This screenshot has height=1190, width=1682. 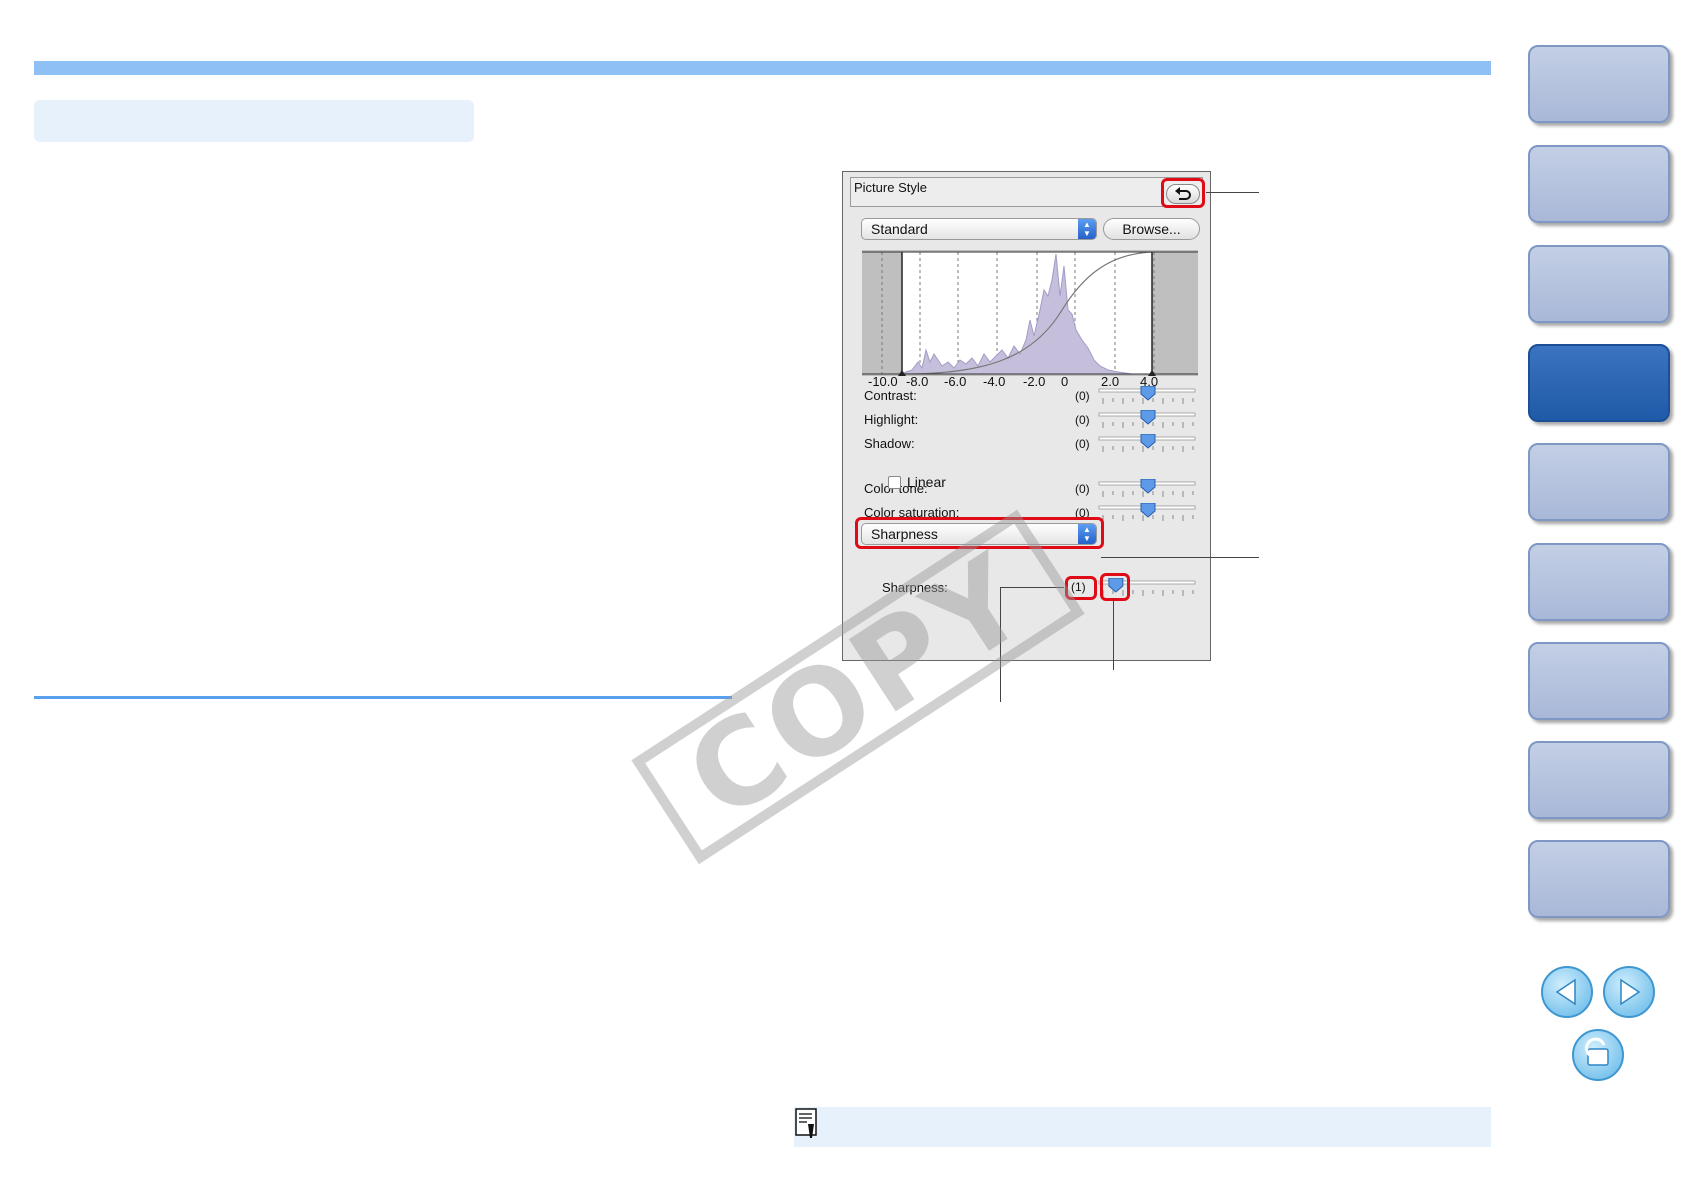 I want to click on side-tab-4-active, so click(x=1599, y=383).